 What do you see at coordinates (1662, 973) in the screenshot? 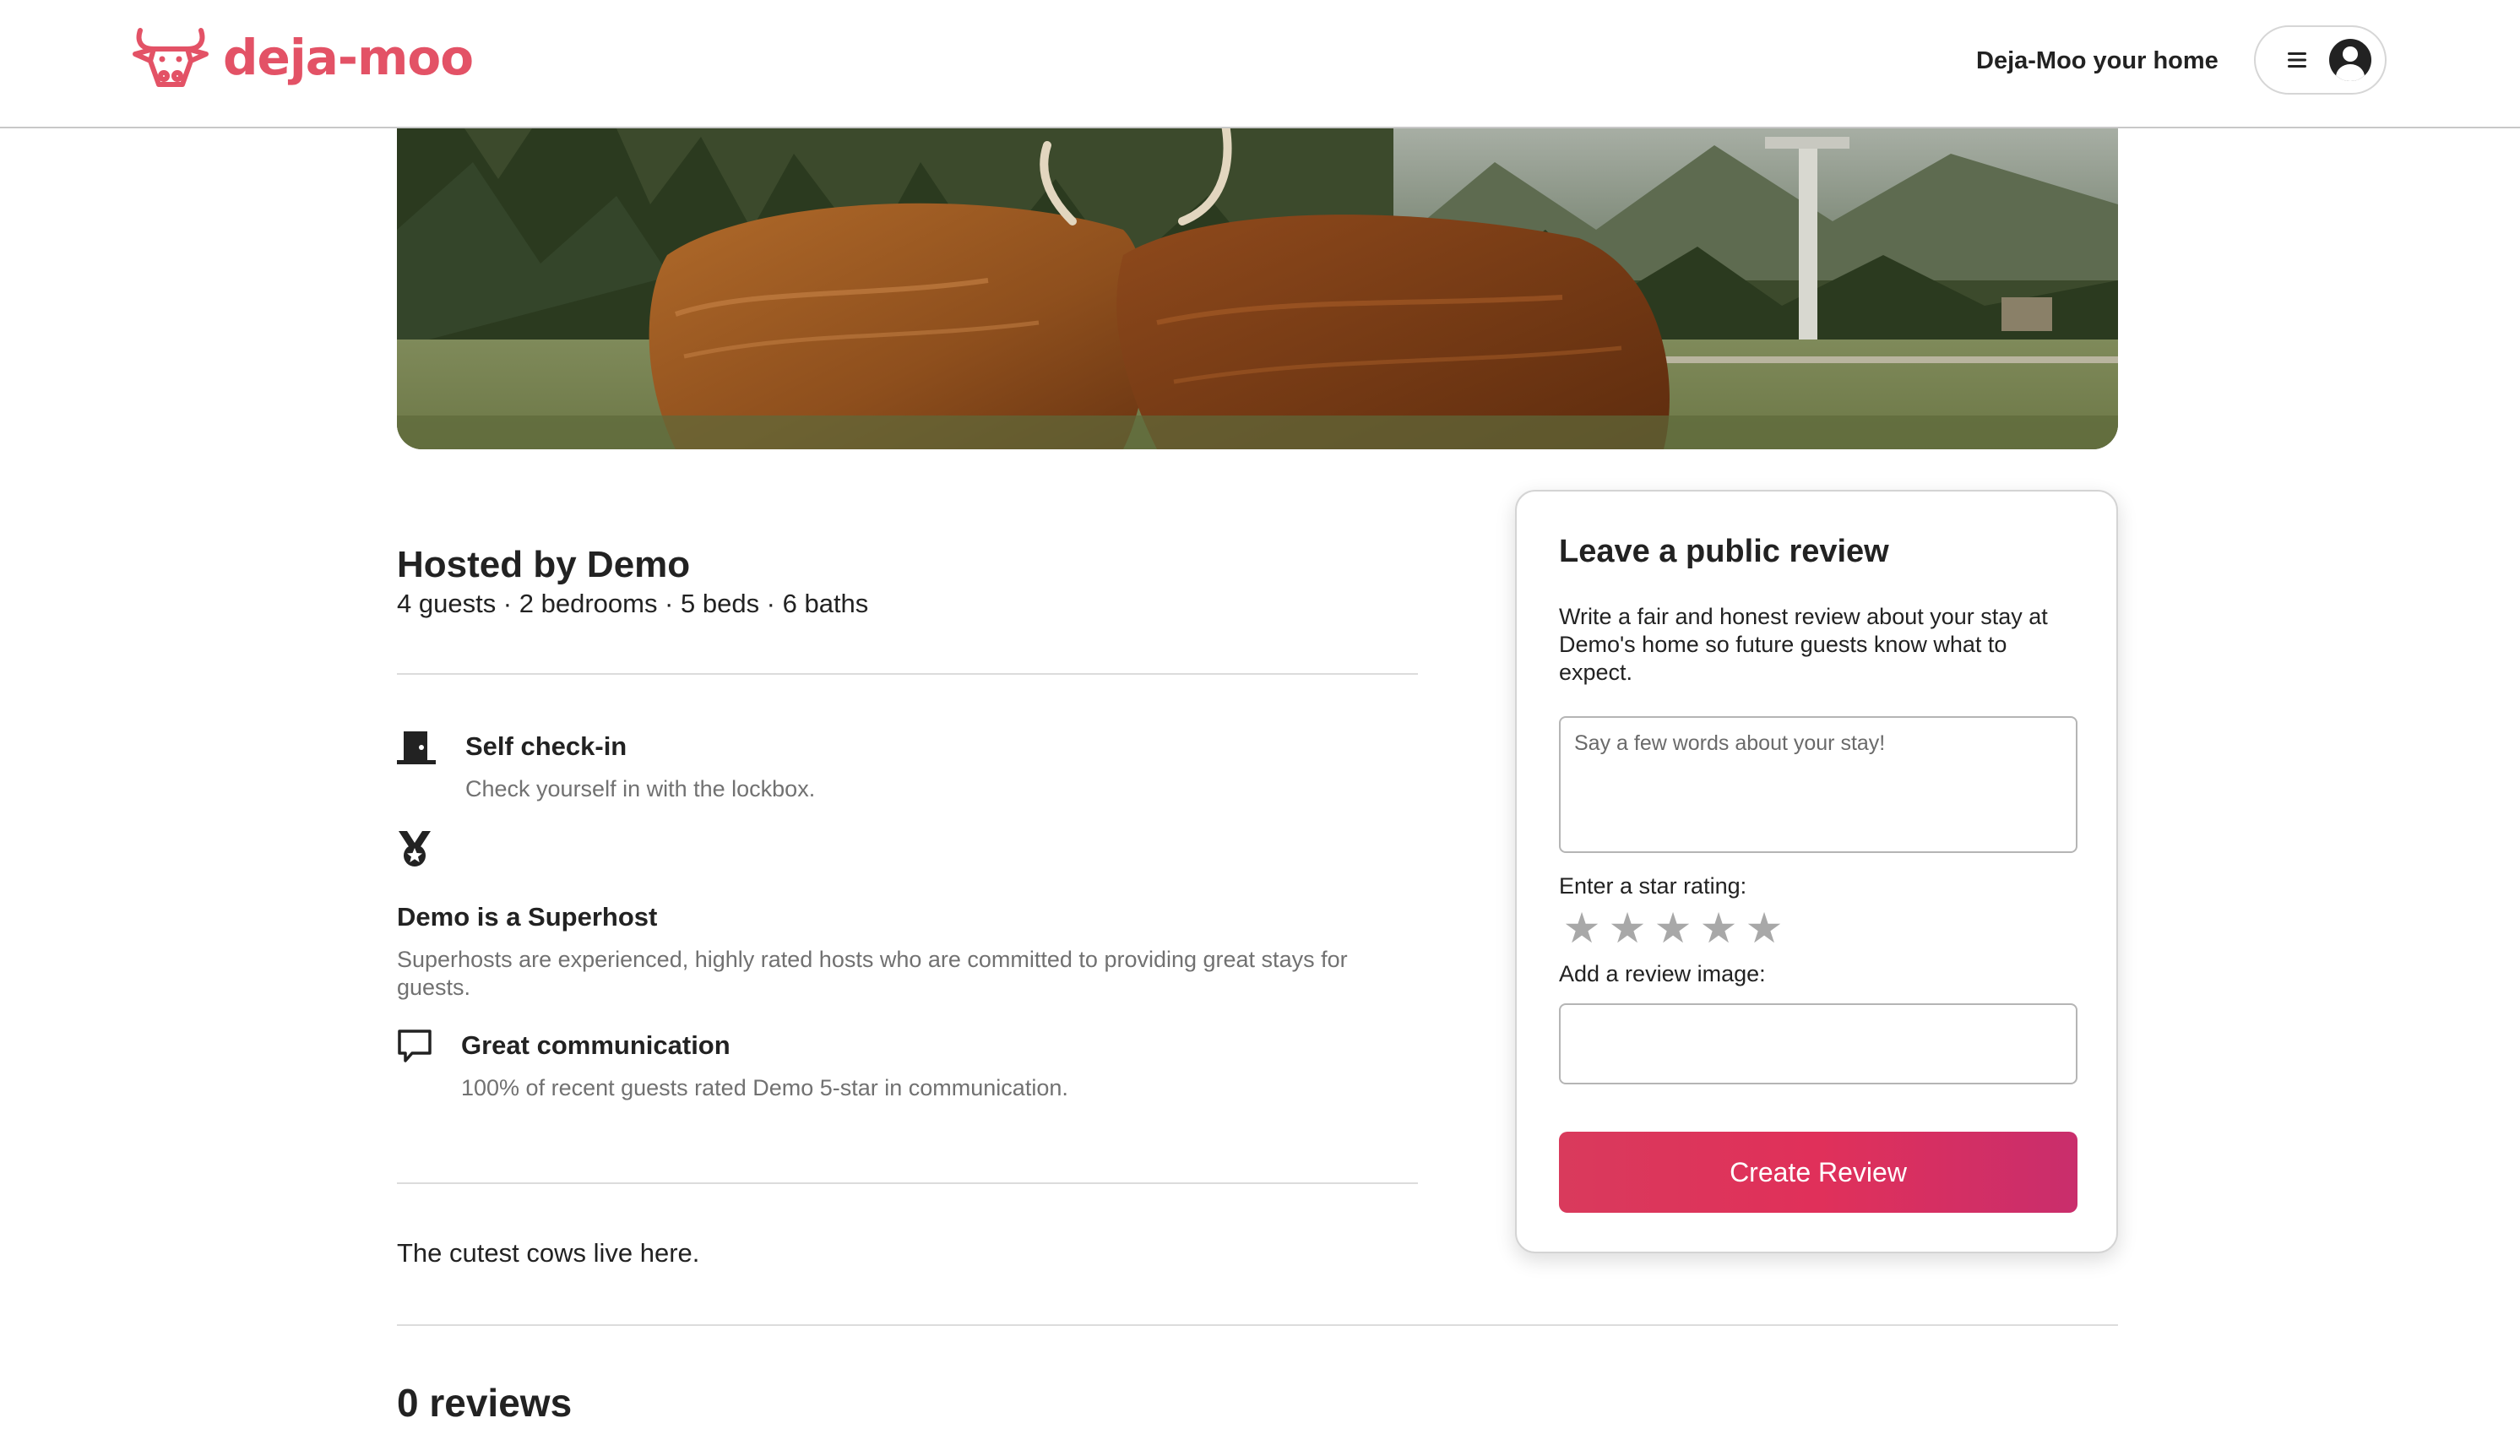
I see `review-image-label: Add a review image:` at bounding box center [1662, 973].